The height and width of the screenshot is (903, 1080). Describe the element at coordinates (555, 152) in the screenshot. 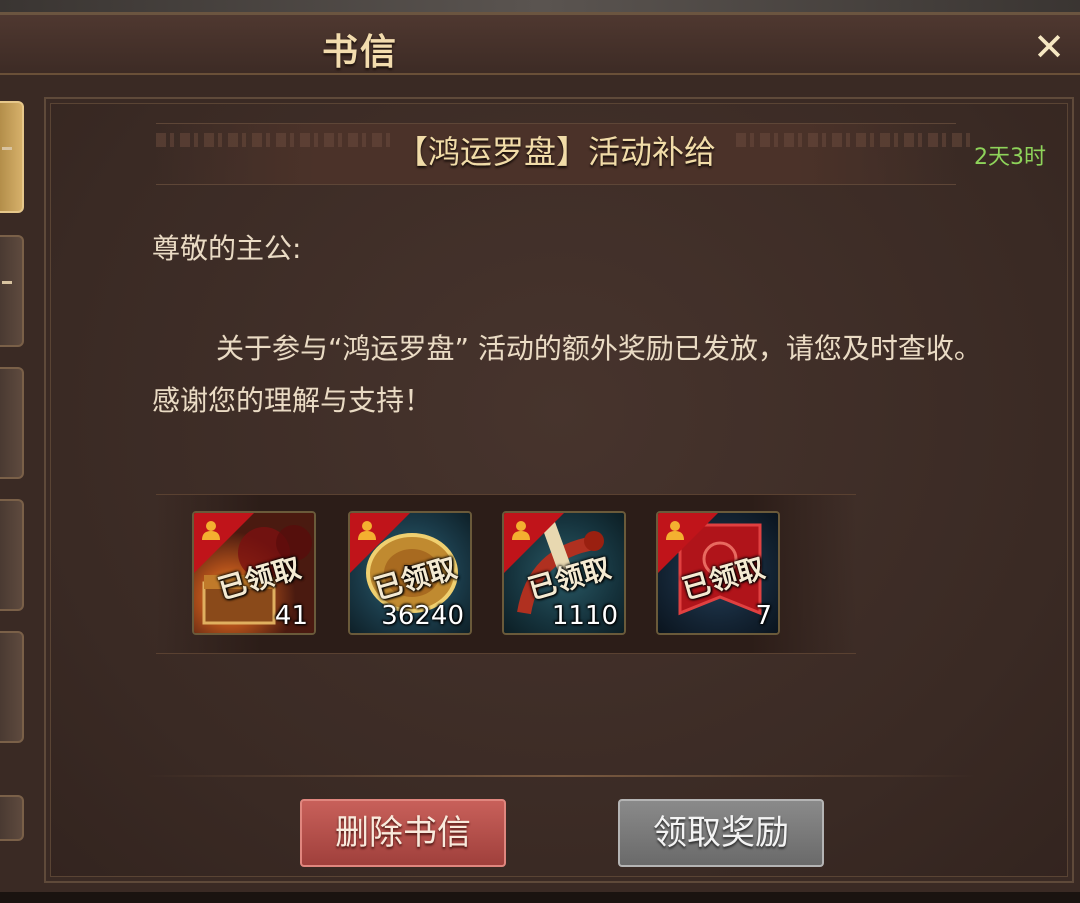

I see `mail-title: 【鸿运罗盘】活动补给` at that location.